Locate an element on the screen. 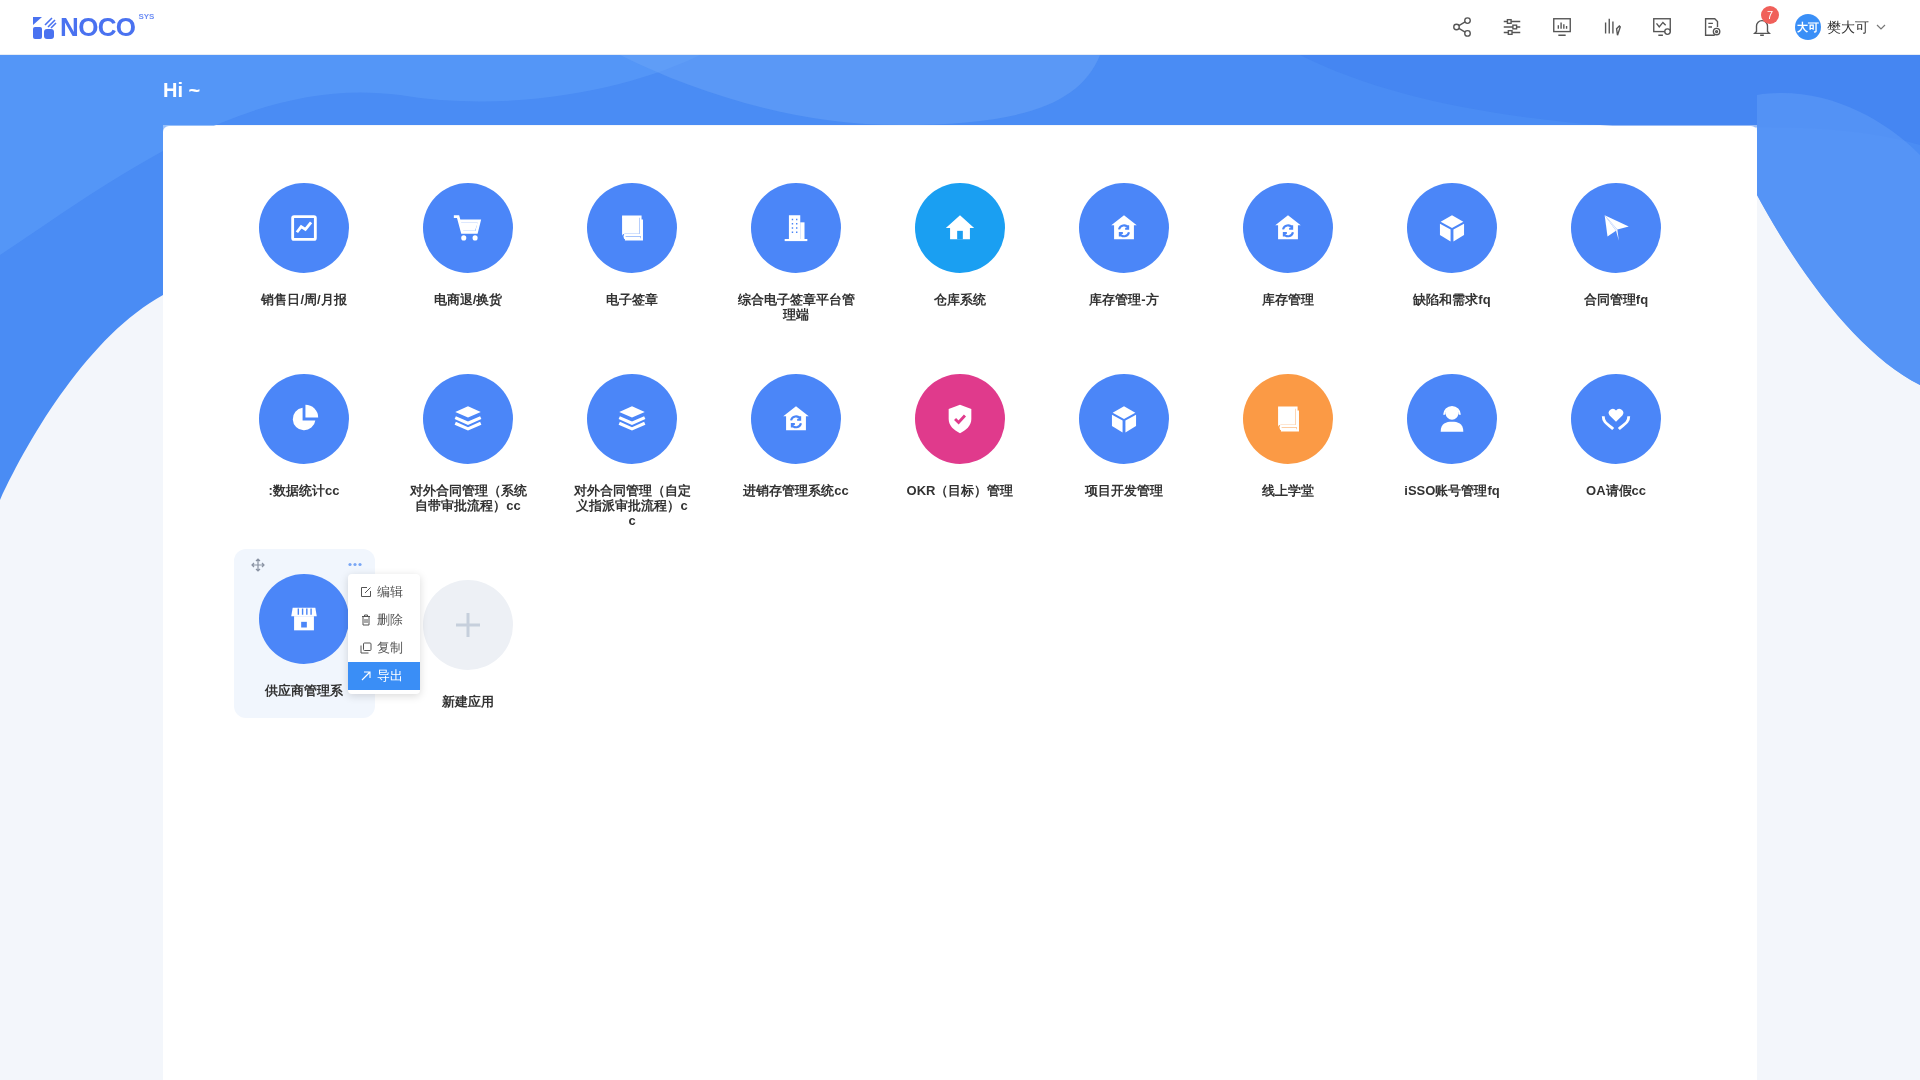 Image resolution: width=1920 pixels, height=1080 pixels. app-label: 仓库系统 is located at coordinates (960, 299).